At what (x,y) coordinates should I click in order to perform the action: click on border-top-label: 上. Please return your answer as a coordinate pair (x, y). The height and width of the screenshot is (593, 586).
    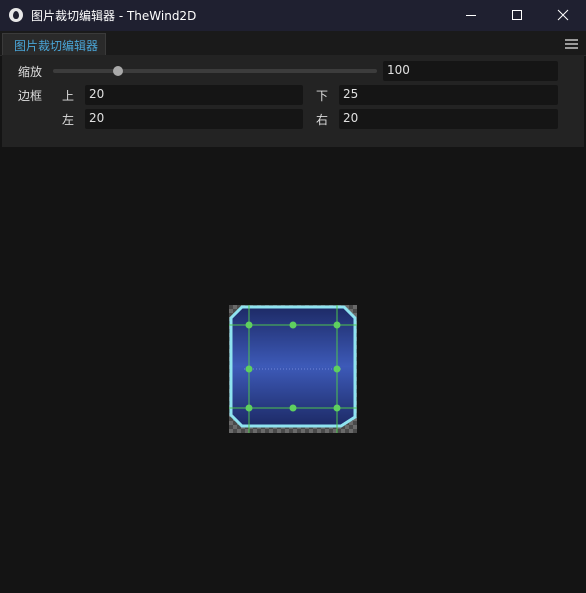
    Looking at the image, I should click on (68, 96).